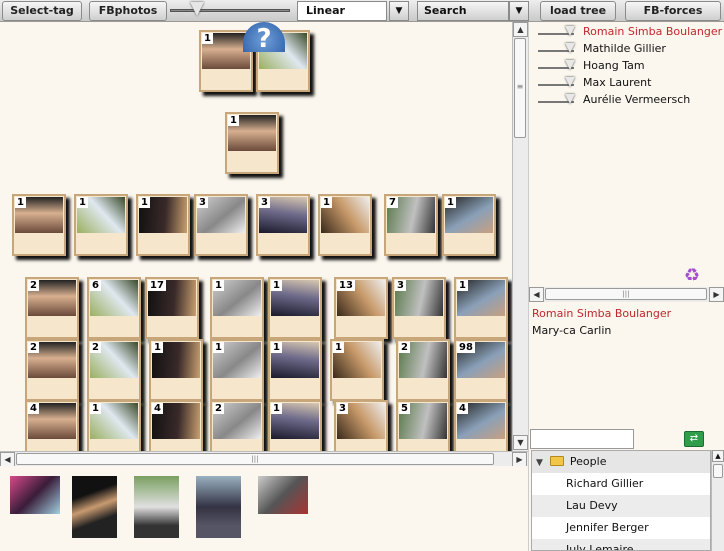  Describe the element at coordinates (423, 425) in the screenshot. I see `photo-card: 5` at that location.